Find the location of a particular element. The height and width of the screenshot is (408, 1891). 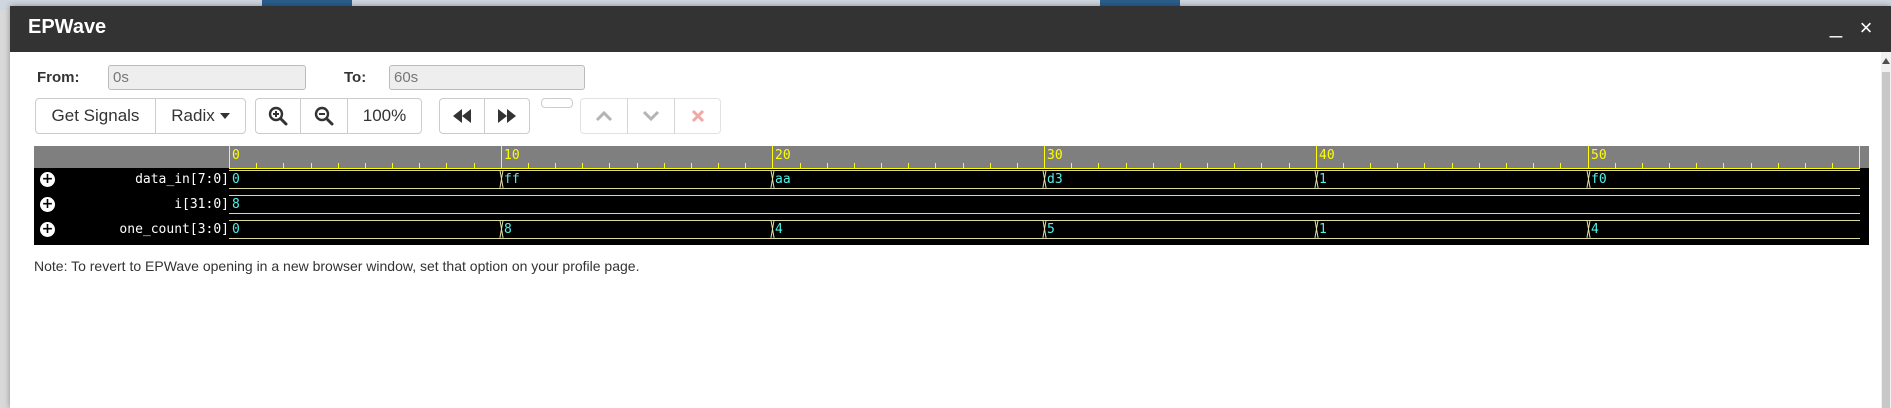

ruler-label: 40 is located at coordinates (1327, 155).